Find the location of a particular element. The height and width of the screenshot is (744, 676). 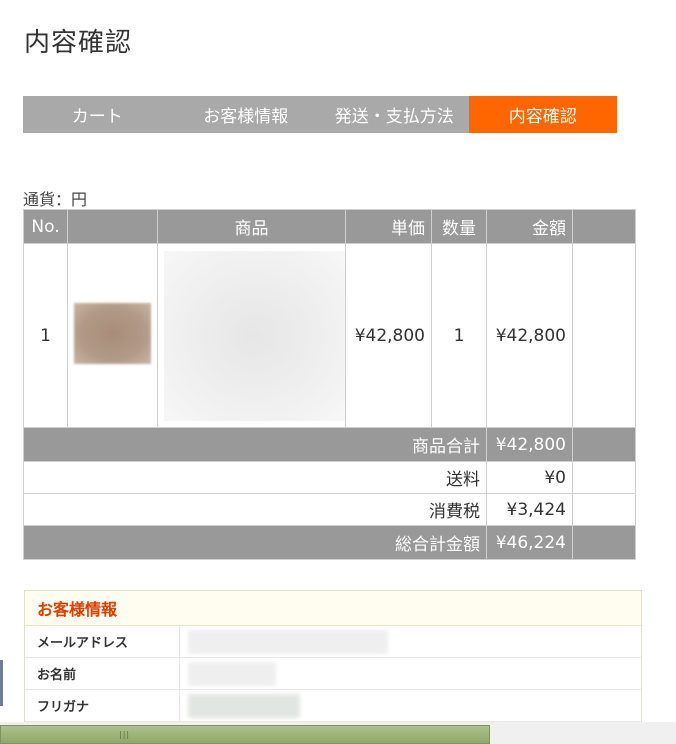

header-image is located at coordinates (112, 226).